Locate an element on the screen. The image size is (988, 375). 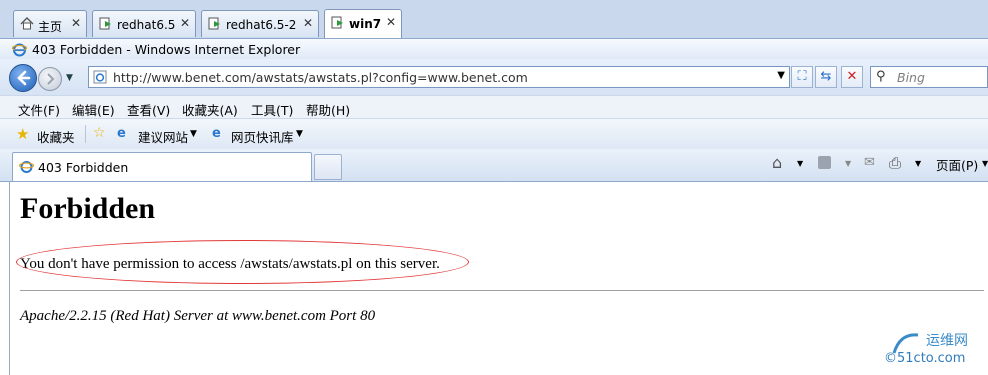
search-icon: ⚲ is located at coordinates (881, 76).